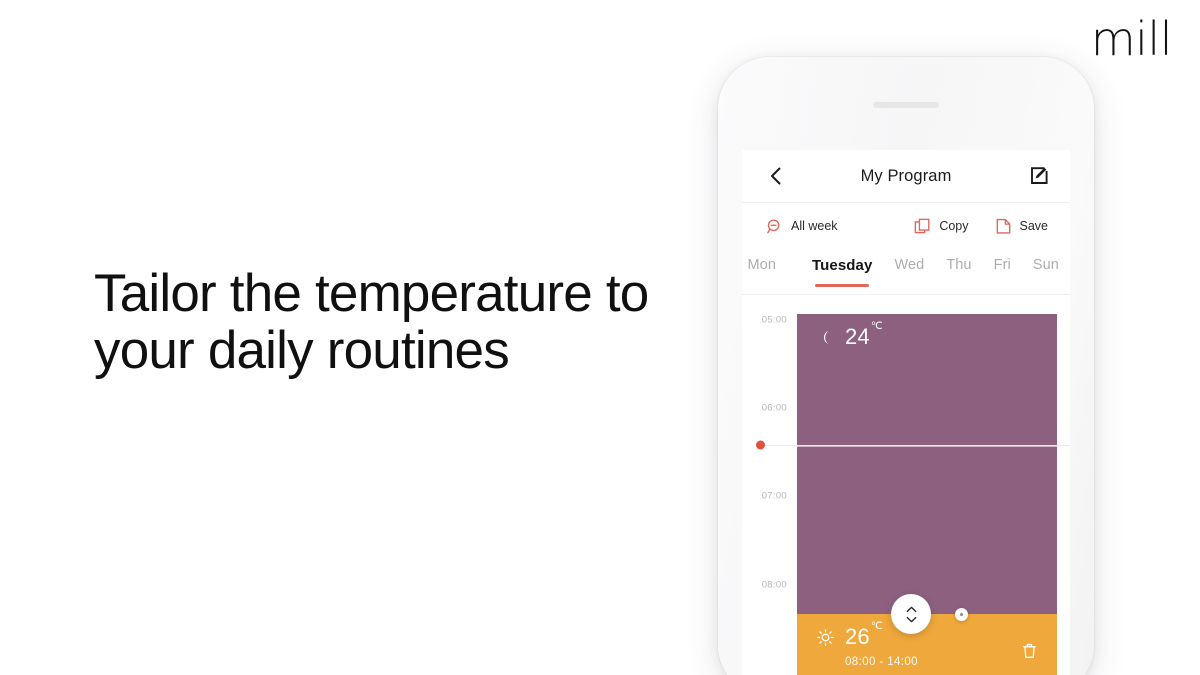 This screenshot has width=1200, height=675. I want to click on earpiece-speaker-icon, so click(906, 105).